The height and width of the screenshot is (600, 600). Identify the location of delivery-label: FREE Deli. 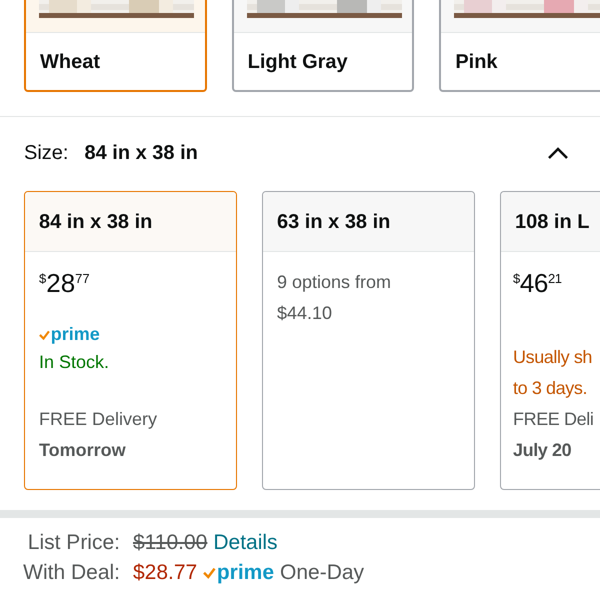
(553, 419).